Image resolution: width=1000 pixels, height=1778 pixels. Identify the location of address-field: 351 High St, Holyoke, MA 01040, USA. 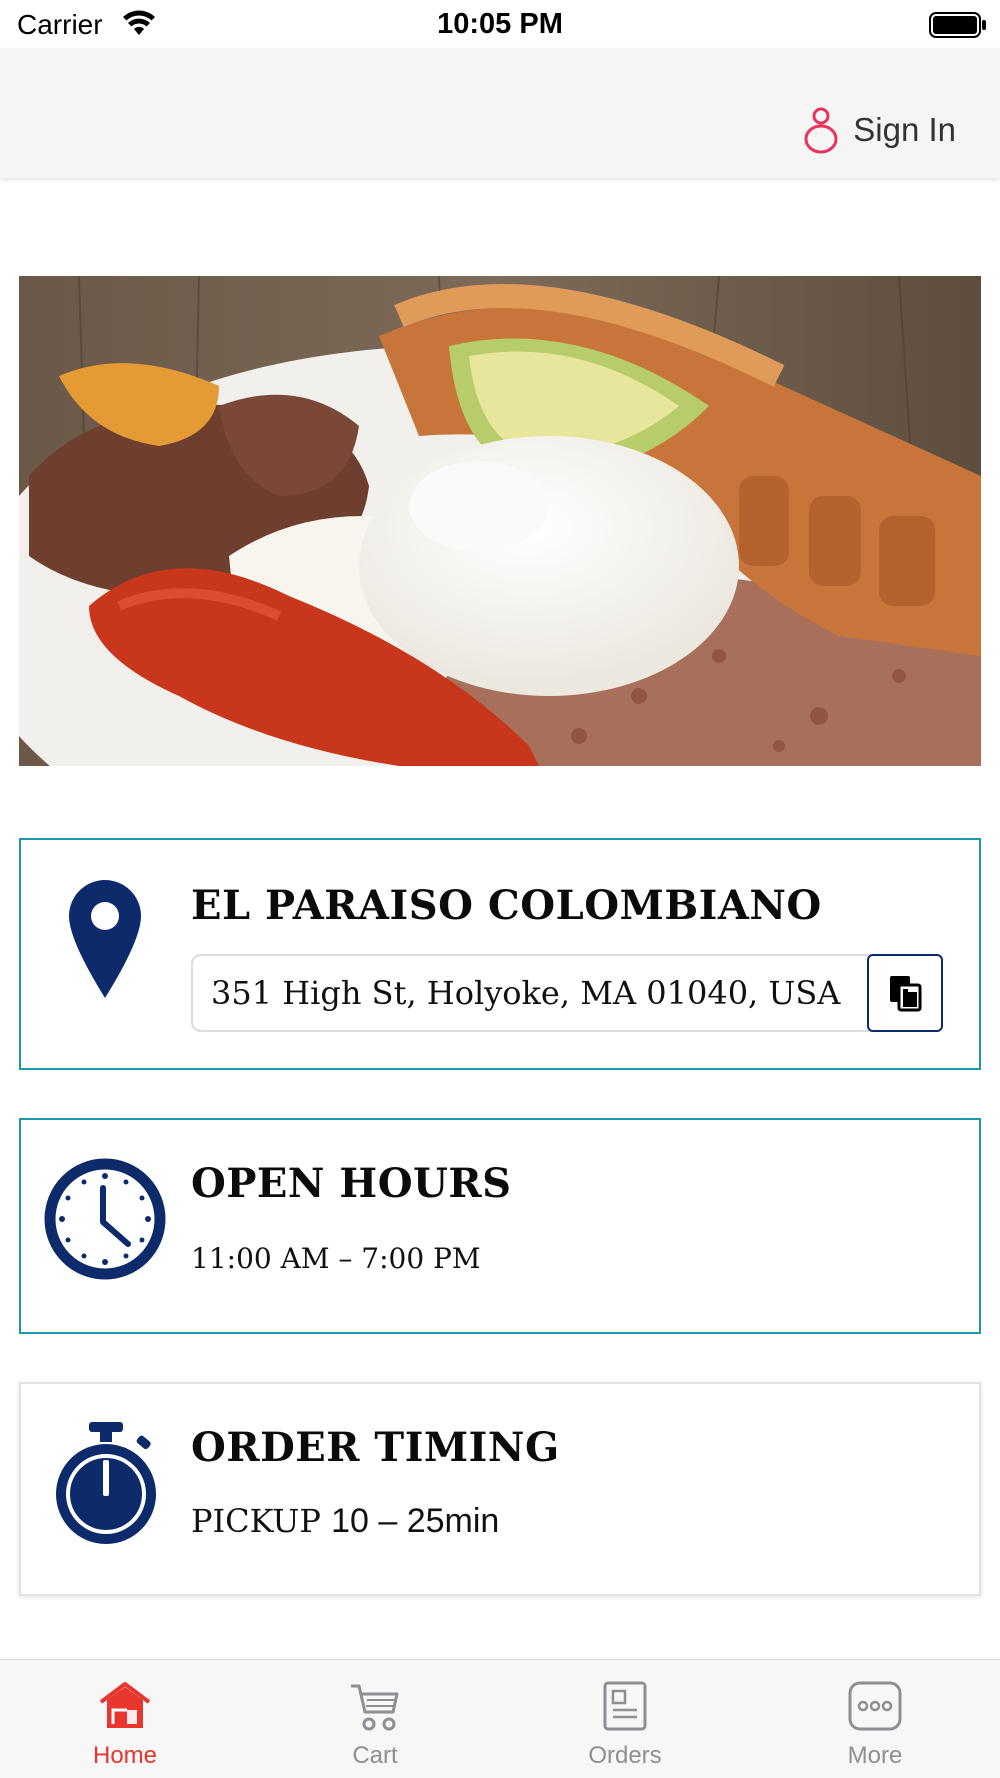
(531, 993).